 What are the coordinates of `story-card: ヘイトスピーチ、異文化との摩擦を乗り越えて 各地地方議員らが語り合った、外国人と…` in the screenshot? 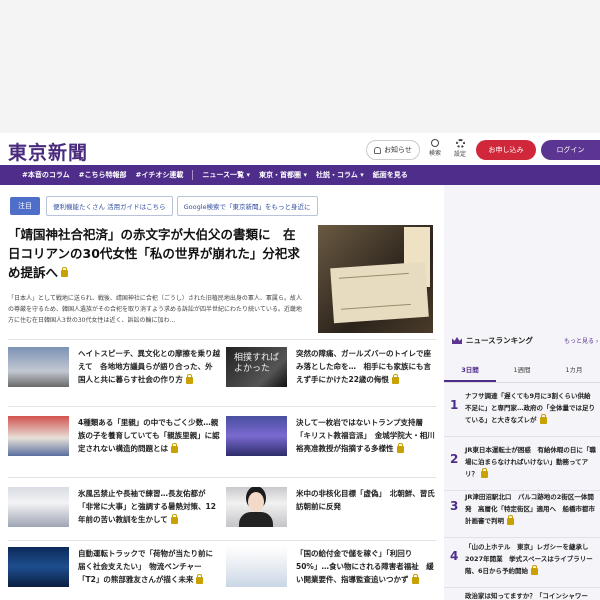 It's located at (114, 371).